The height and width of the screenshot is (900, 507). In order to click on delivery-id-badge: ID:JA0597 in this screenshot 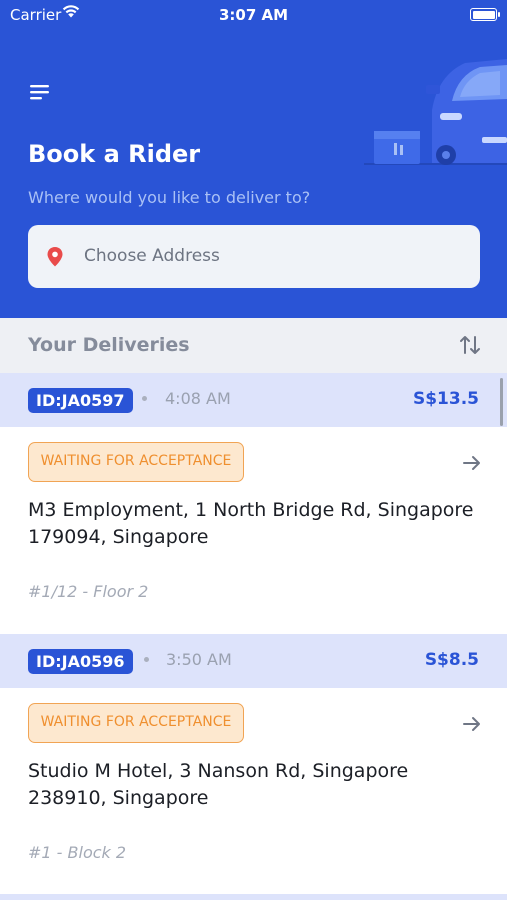, I will do `click(80, 400)`.